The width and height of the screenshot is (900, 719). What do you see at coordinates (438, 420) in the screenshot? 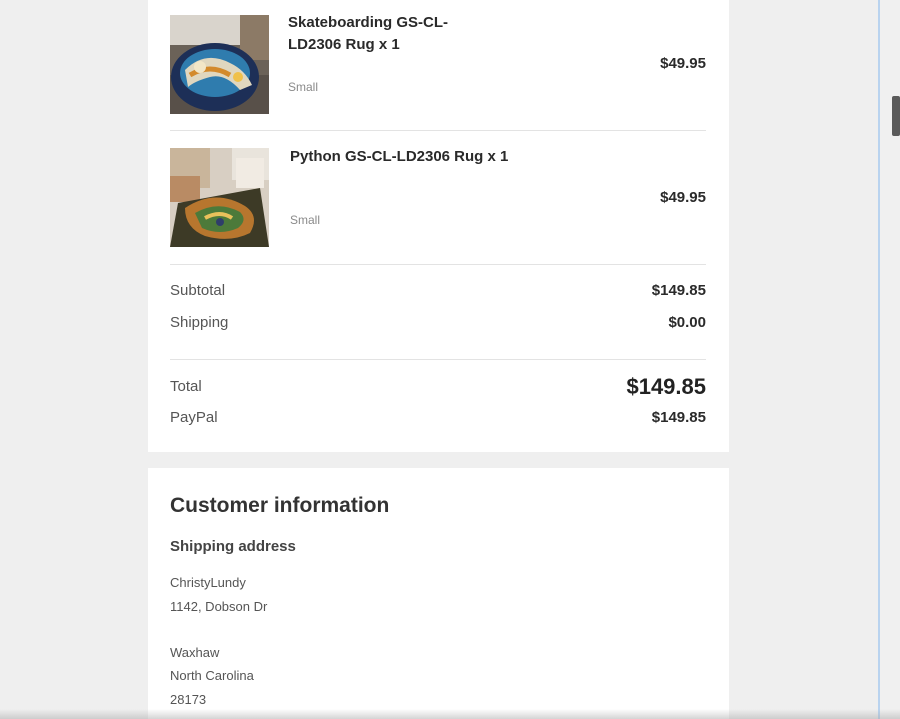
I see `payment-row: PayPal $149.85` at bounding box center [438, 420].